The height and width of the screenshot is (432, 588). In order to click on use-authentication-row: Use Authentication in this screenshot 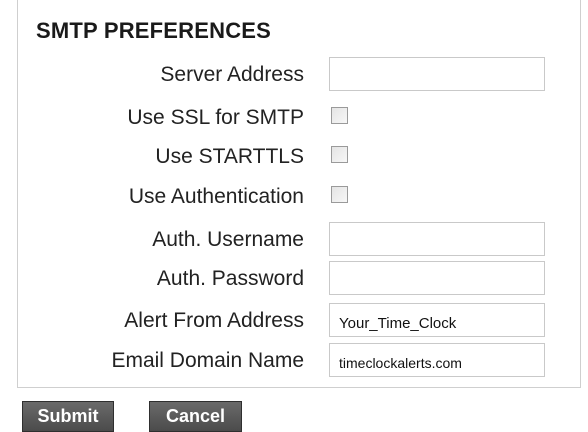, I will do `click(294, 197)`.